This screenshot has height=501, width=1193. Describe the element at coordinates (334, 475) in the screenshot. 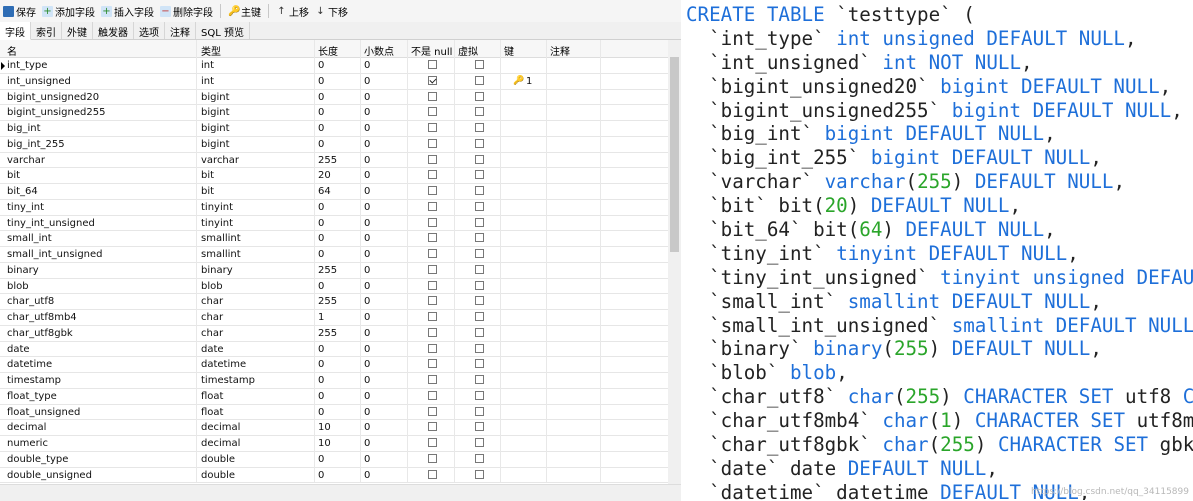

I see `table-row: double_unsigned double 0 0` at that location.